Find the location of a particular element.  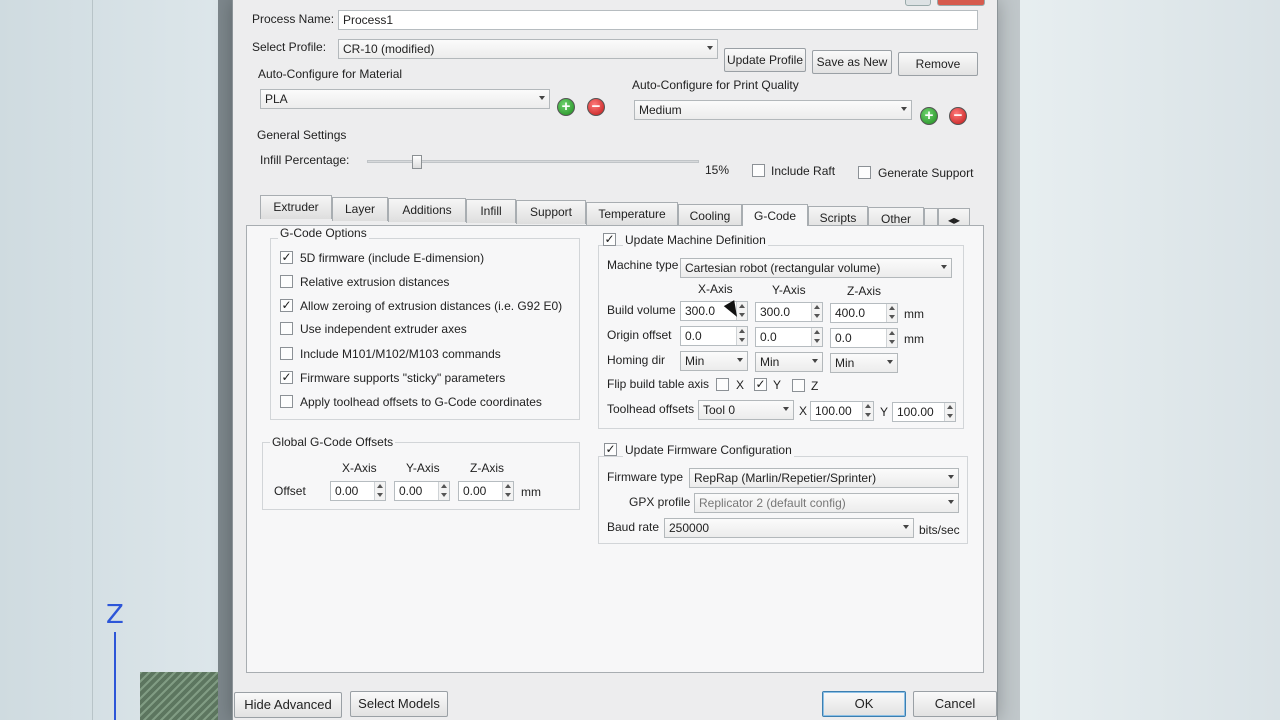

cancel-button: Cancel is located at coordinates (955, 704).